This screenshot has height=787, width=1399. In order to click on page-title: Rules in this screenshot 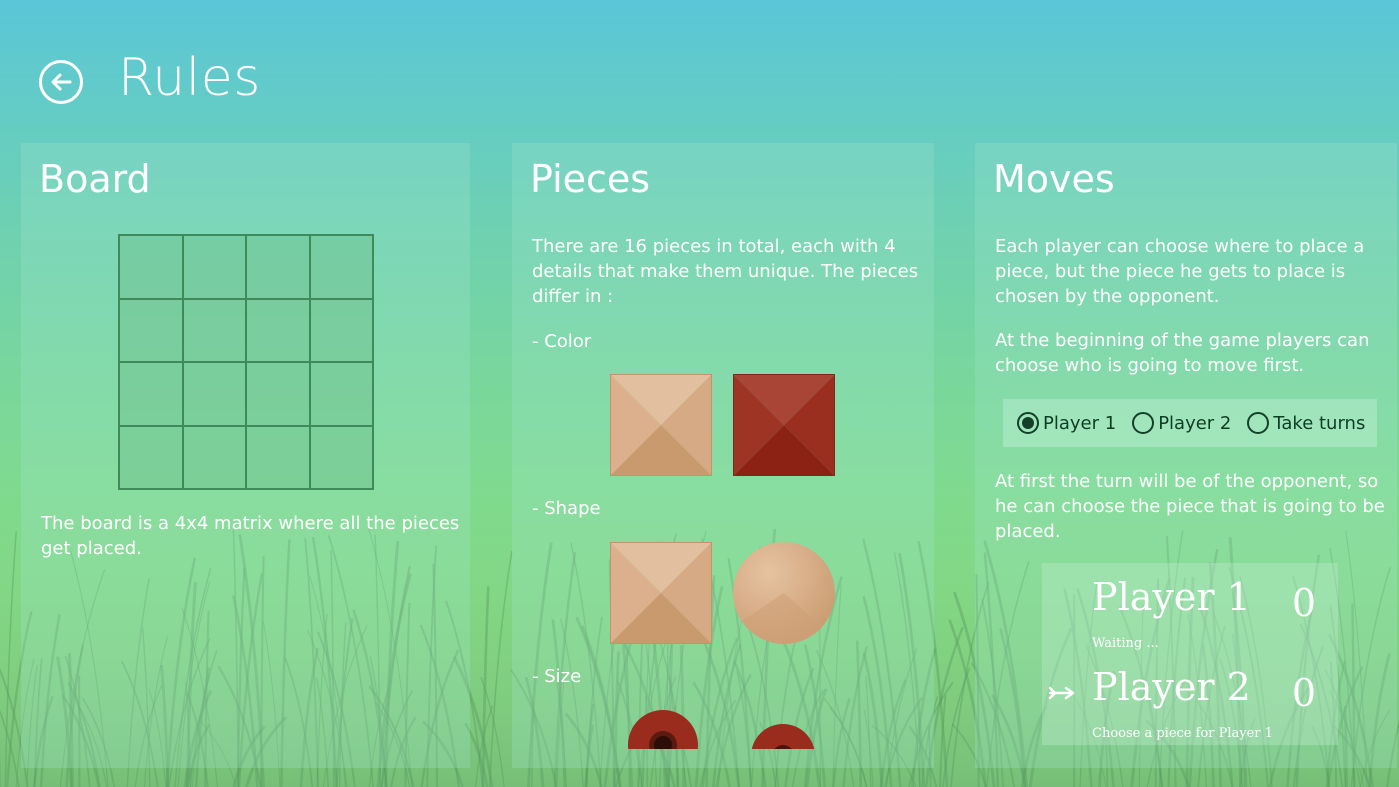, I will do `click(189, 78)`.